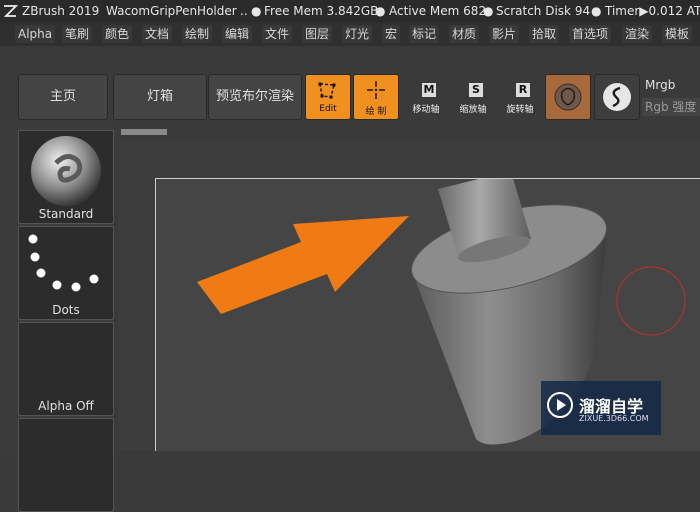 The width and height of the screenshot is (700, 512). Describe the element at coordinates (237, 34) in the screenshot. I see `menu-edit: 编辑` at that location.